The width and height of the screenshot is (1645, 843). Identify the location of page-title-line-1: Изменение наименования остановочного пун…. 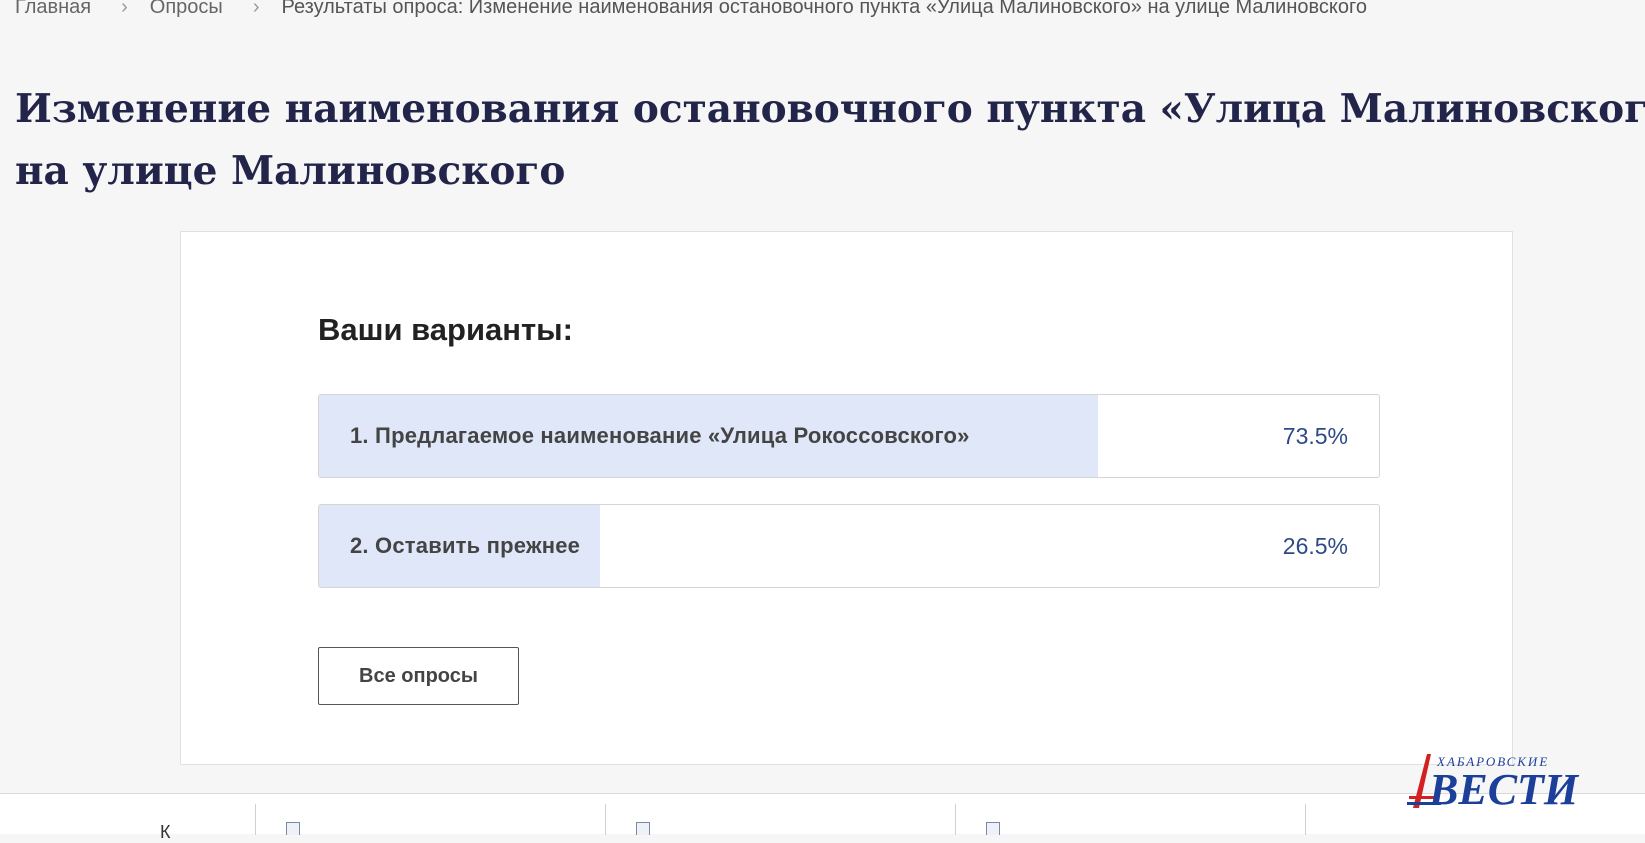
(830, 109).